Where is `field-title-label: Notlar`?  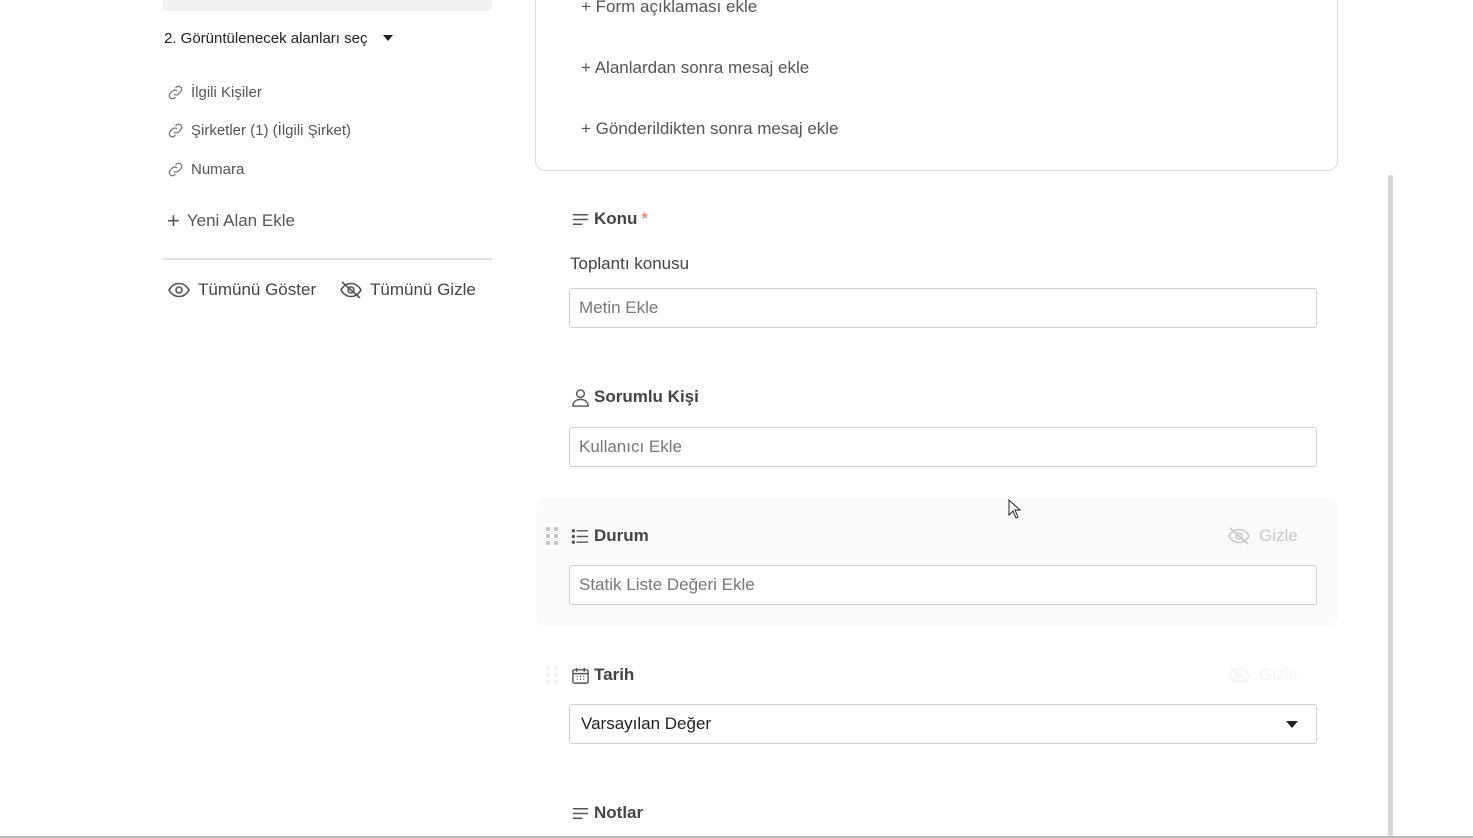
field-title-label: Notlar is located at coordinates (619, 812).